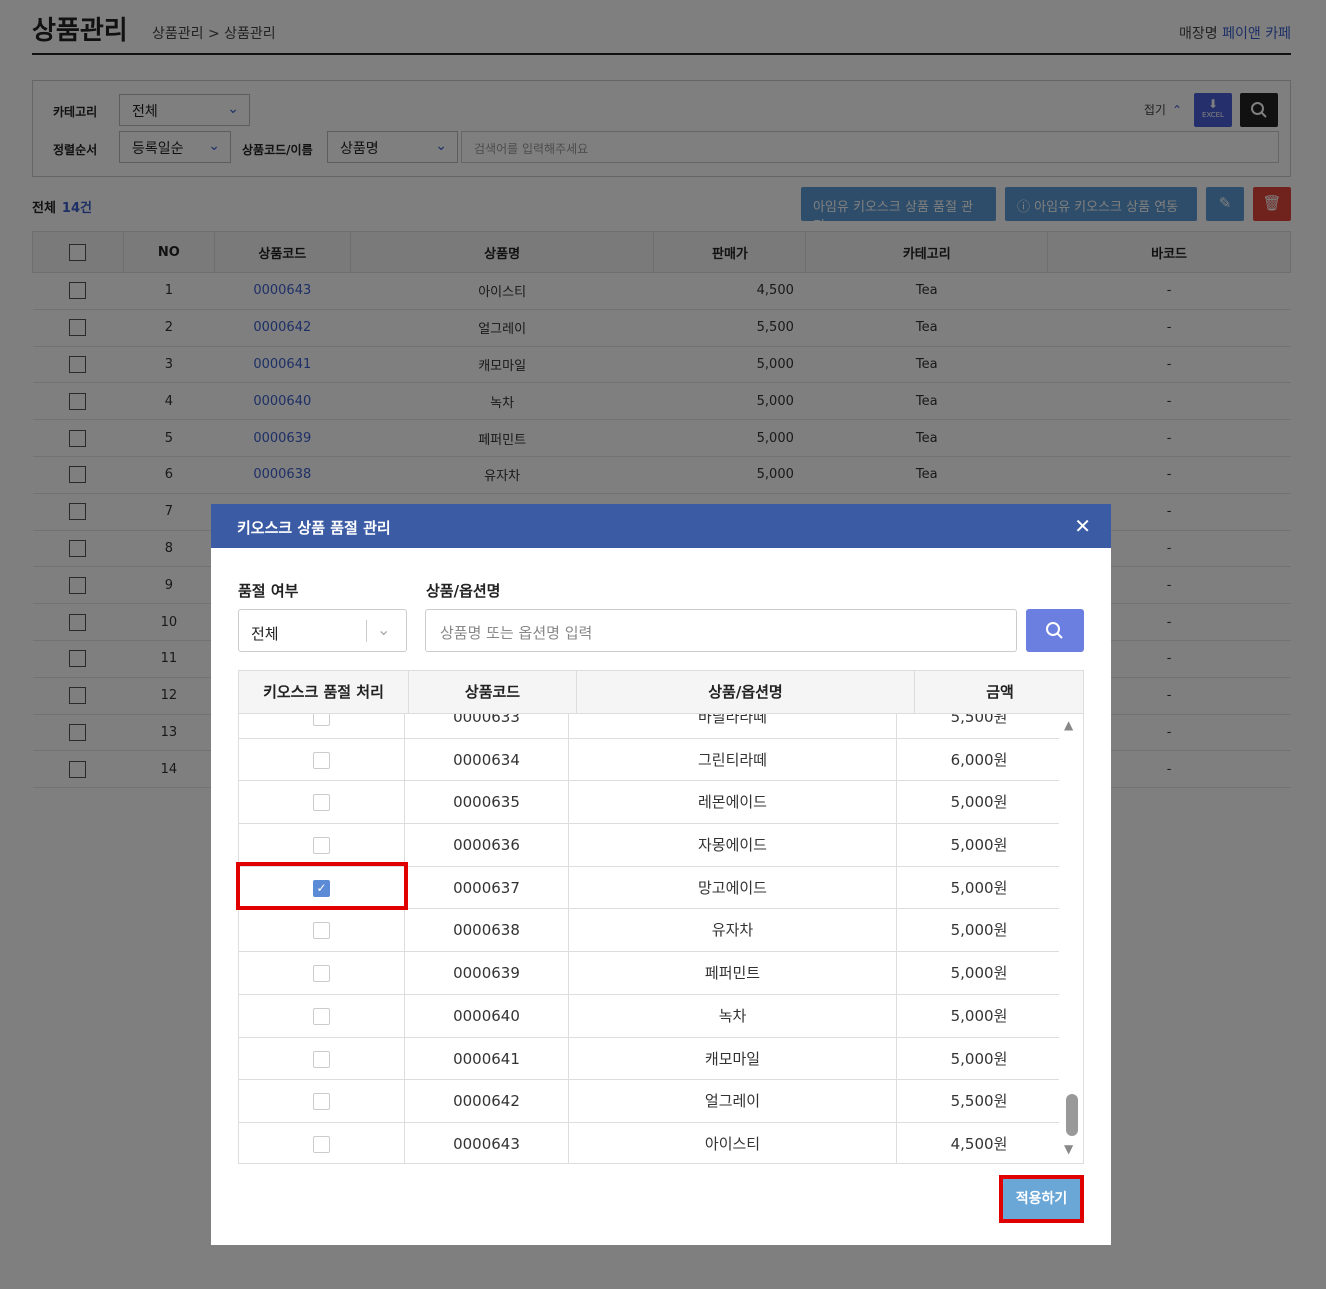  Describe the element at coordinates (733, 888) in the screenshot. I see `soldout-row-name: 망고에이드` at that location.